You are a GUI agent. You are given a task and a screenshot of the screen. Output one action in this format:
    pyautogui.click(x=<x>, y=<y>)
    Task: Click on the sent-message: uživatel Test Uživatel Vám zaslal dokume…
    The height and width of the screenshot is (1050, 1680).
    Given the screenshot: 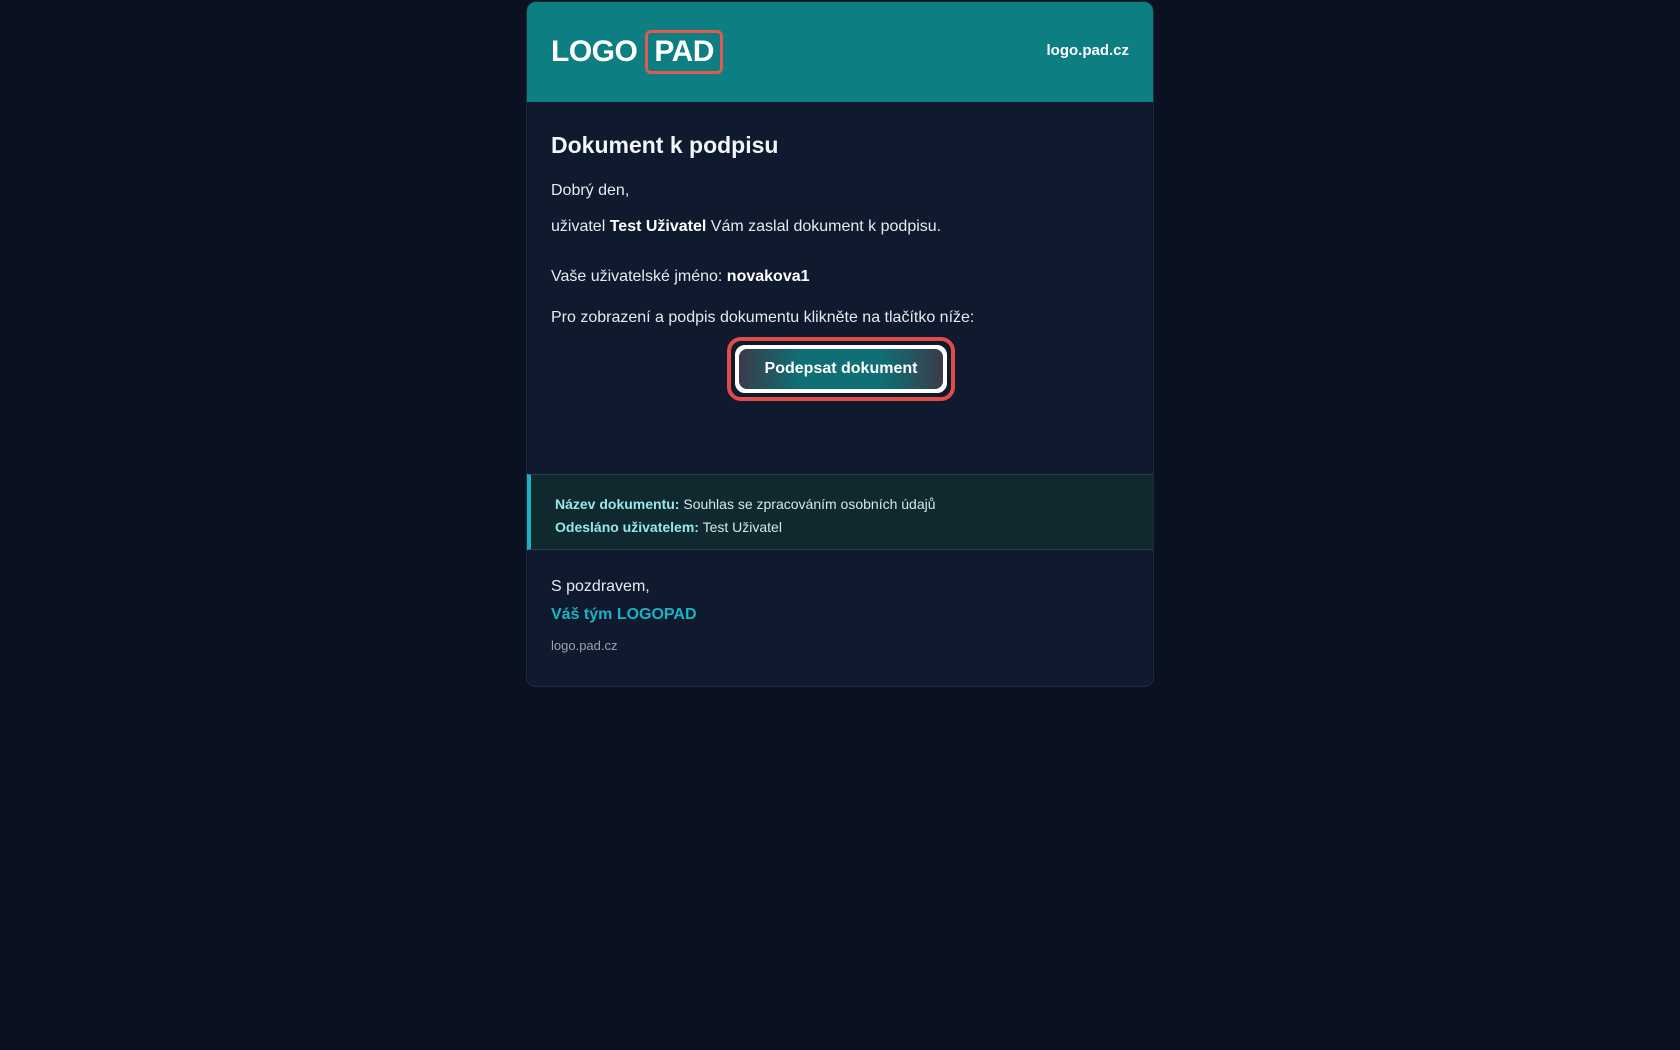 What is the action you would take?
    pyautogui.click(x=840, y=227)
    